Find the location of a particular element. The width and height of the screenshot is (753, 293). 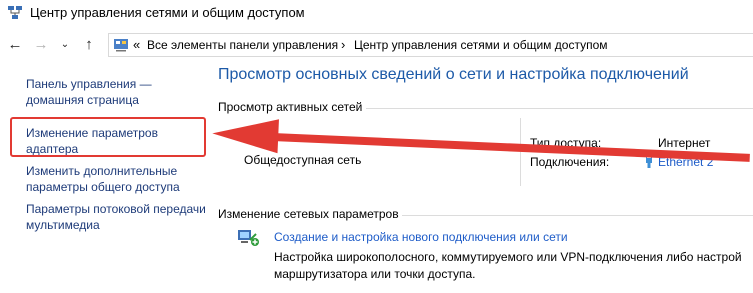

chevron-down-icon: ⌄ is located at coordinates (65, 45).